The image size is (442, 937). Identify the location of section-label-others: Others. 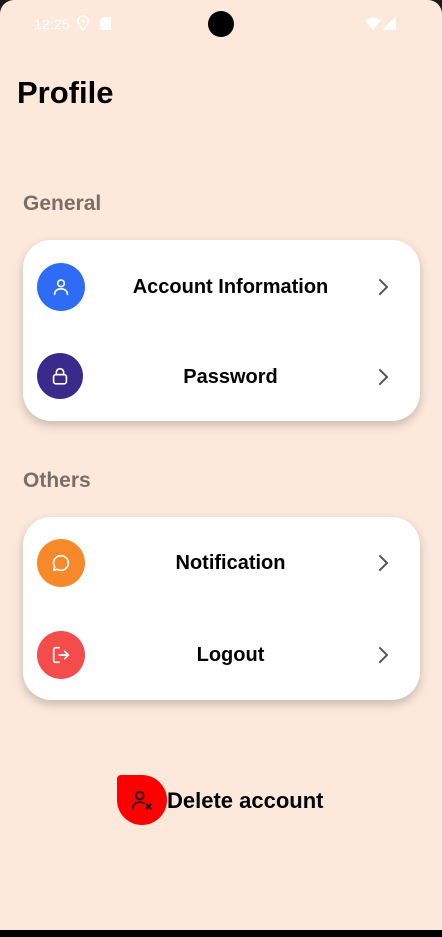
(57, 480).